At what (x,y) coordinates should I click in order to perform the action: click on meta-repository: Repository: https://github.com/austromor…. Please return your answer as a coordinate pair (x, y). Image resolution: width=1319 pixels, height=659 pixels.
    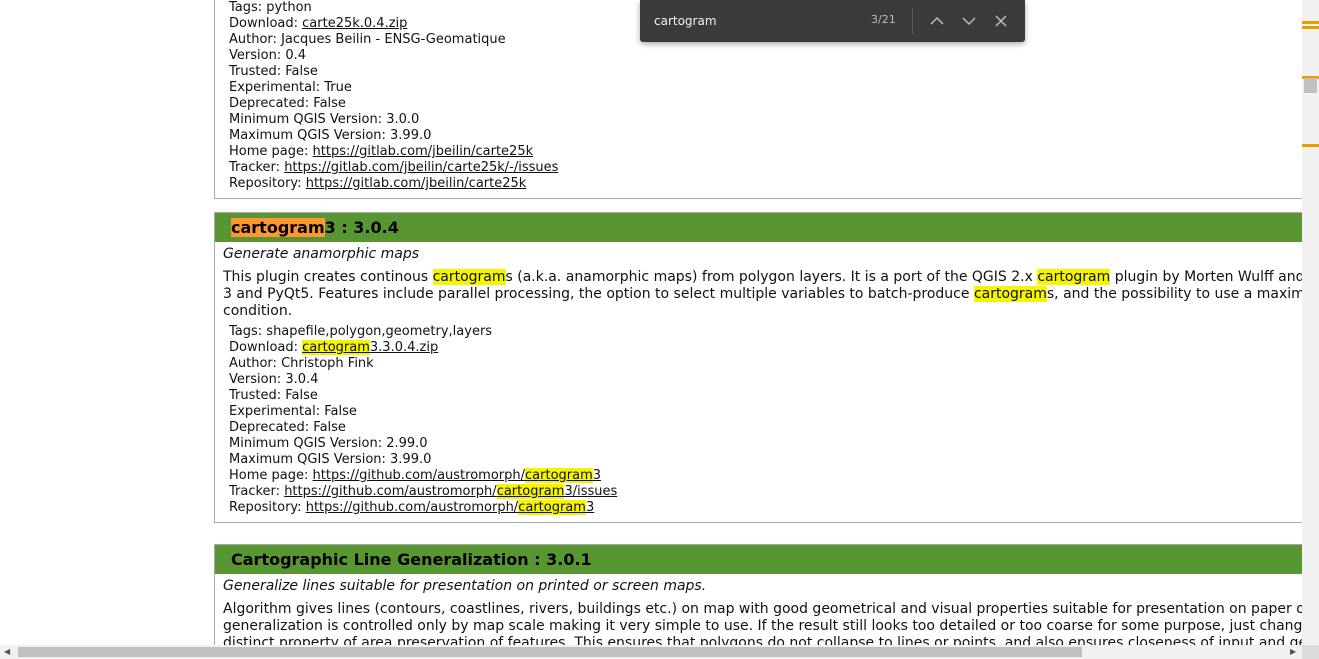
    Looking at the image, I should click on (765, 508).